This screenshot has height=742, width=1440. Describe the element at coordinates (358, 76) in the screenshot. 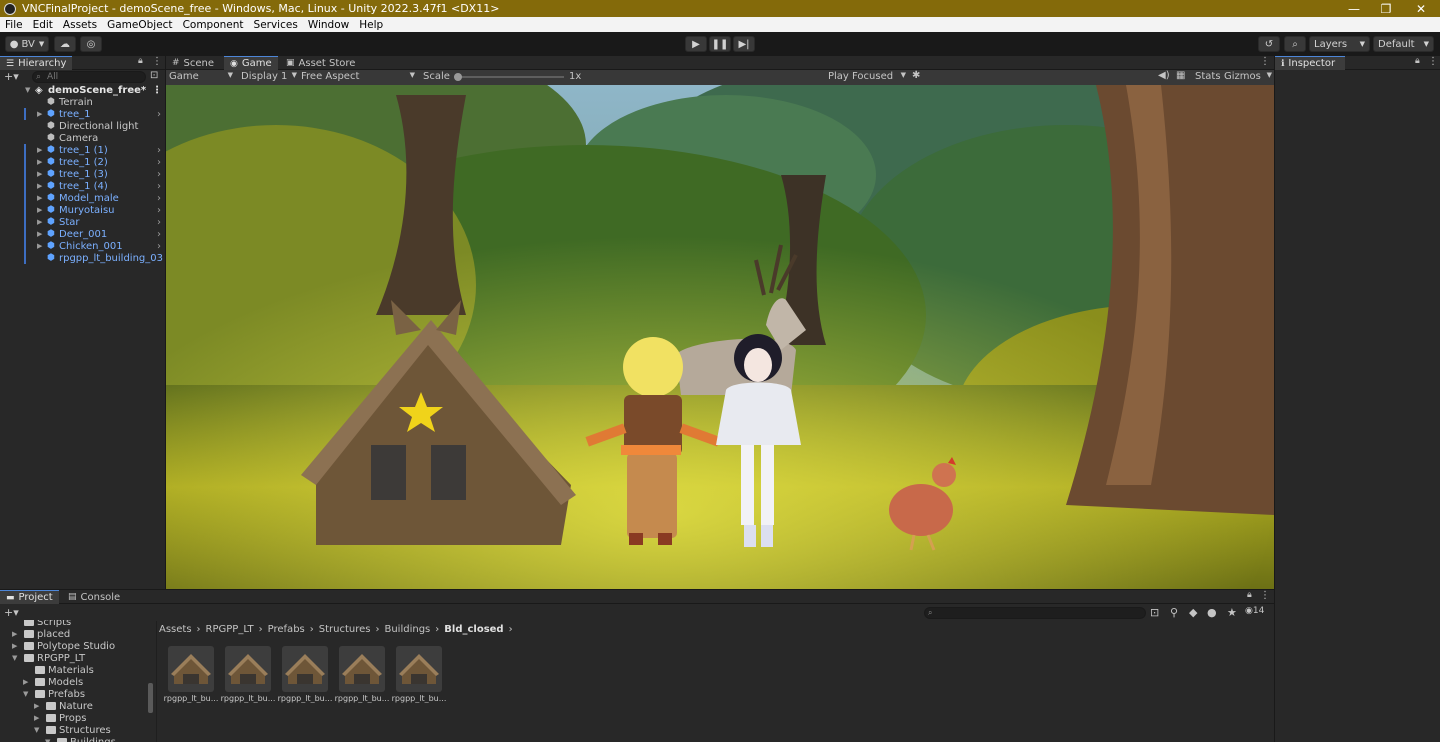

I see `aspect-dropdown: Free Aspect ▼` at that location.